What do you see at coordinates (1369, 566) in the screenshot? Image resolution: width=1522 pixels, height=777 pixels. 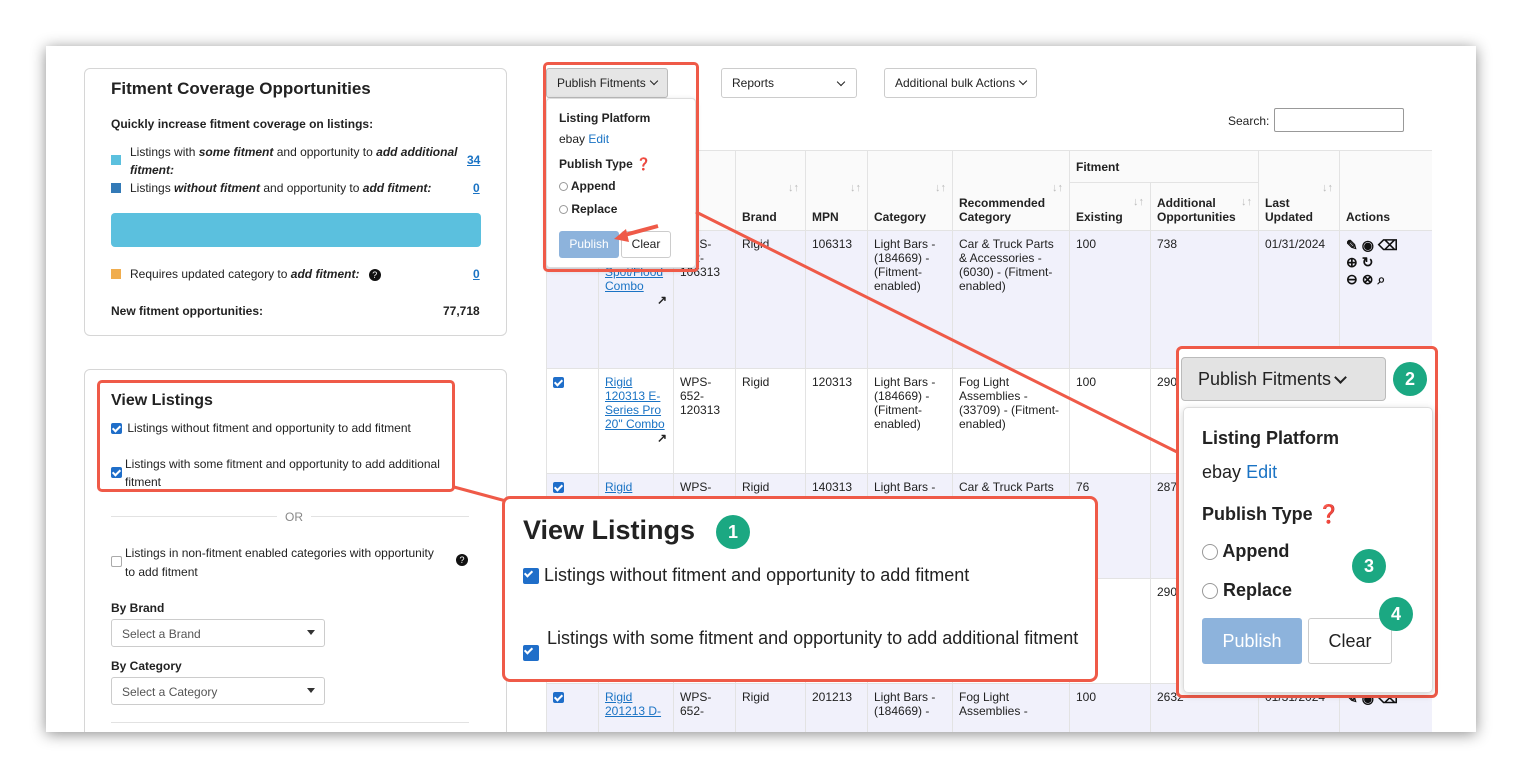 I see `step-badge-3: 3` at bounding box center [1369, 566].